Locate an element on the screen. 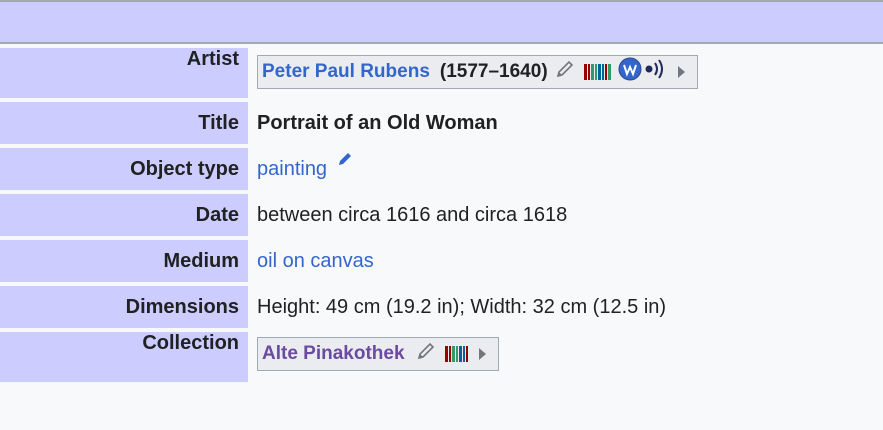 The height and width of the screenshot is (430, 883). label-object-type: Object type is located at coordinates (124, 169).